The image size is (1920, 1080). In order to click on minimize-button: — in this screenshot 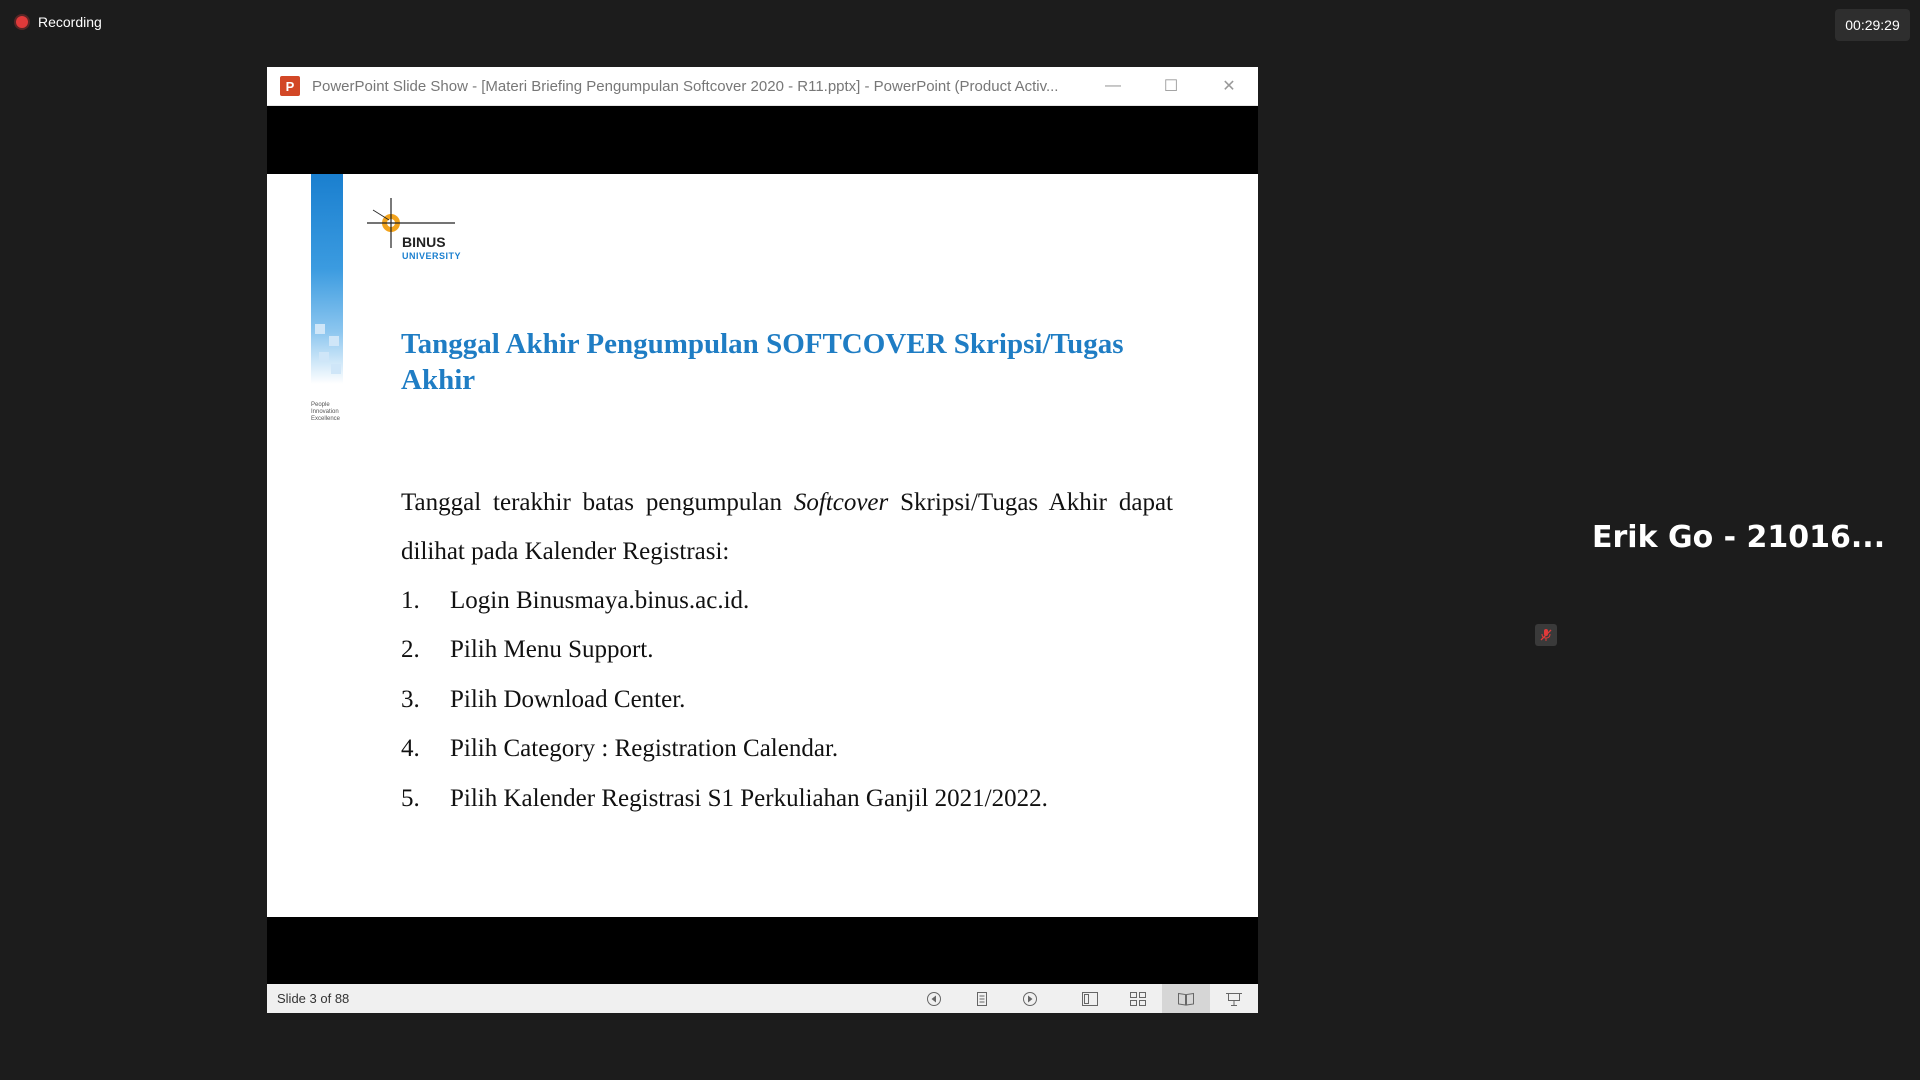, I will do `click(1113, 86)`.